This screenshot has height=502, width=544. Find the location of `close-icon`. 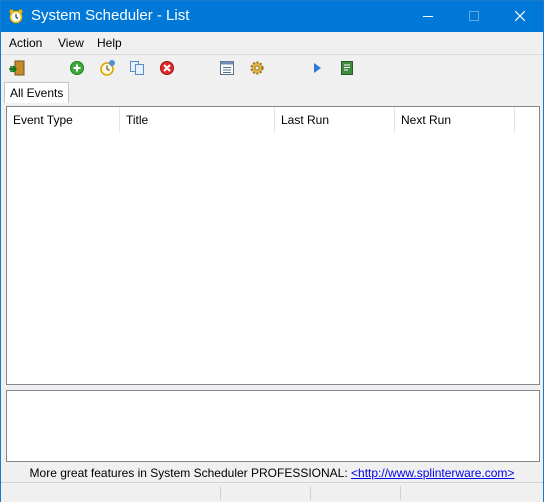

close-icon is located at coordinates (520, 16).